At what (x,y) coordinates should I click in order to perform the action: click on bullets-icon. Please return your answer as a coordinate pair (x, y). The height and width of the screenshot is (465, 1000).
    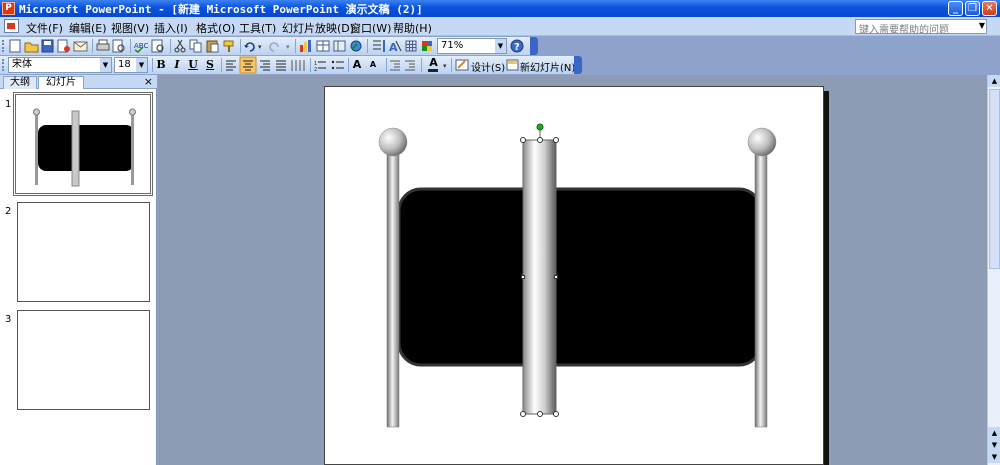
    Looking at the image, I should click on (337, 65).